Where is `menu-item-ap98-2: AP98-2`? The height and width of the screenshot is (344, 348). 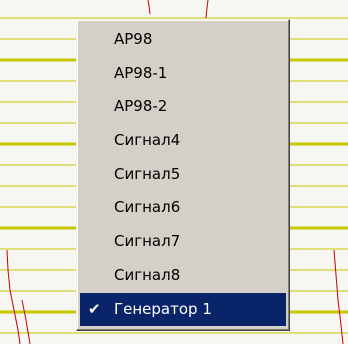 menu-item-ap98-2: AP98-2 is located at coordinates (183, 107).